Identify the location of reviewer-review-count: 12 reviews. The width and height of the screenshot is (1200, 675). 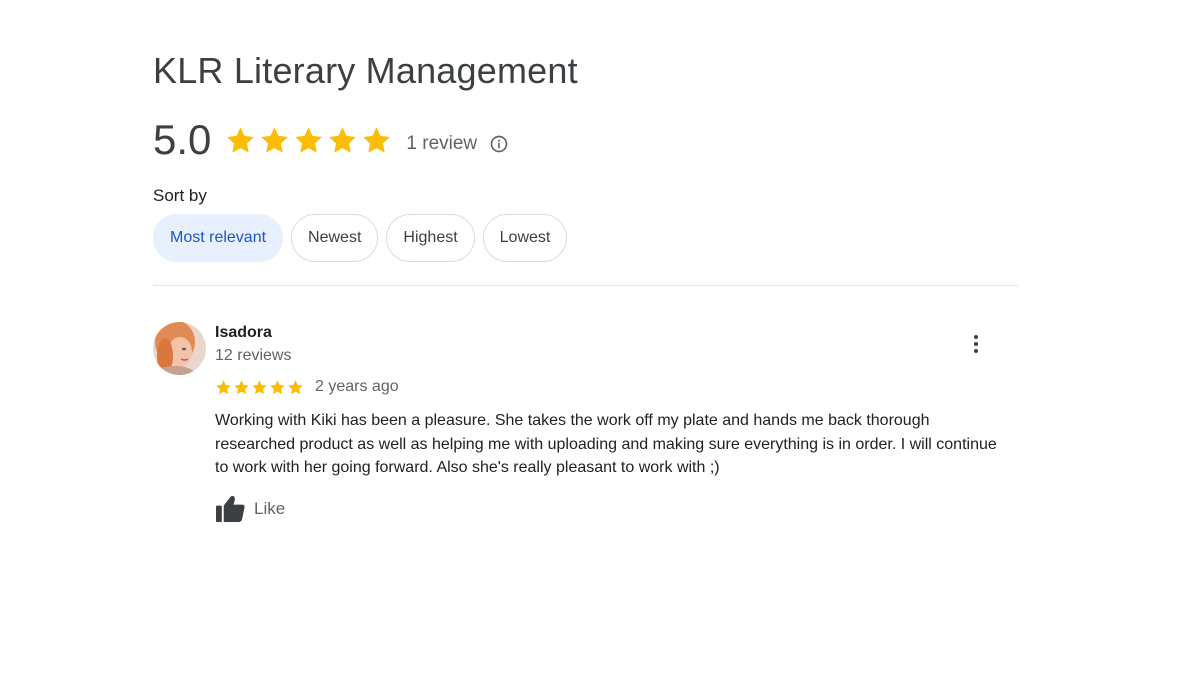
(253, 355).